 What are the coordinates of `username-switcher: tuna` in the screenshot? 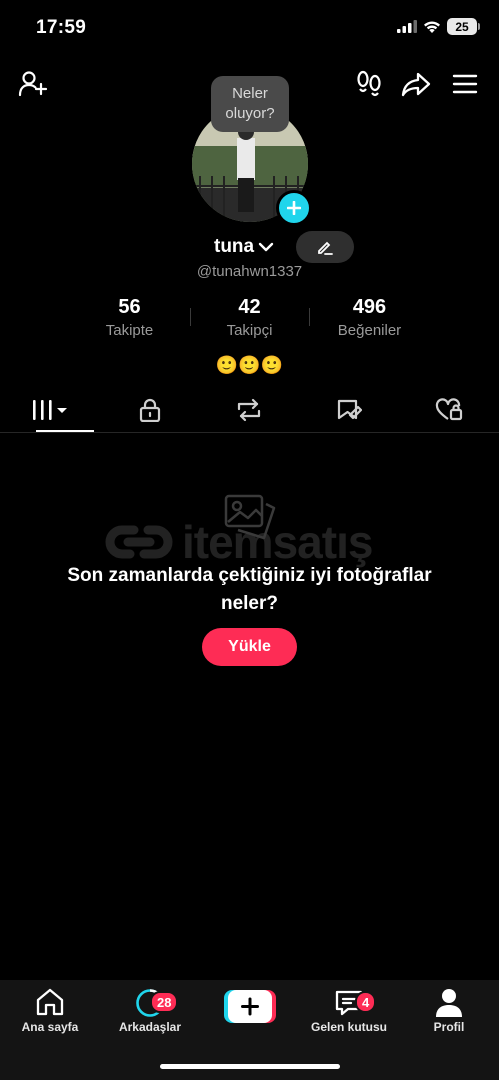 It's located at (244, 247).